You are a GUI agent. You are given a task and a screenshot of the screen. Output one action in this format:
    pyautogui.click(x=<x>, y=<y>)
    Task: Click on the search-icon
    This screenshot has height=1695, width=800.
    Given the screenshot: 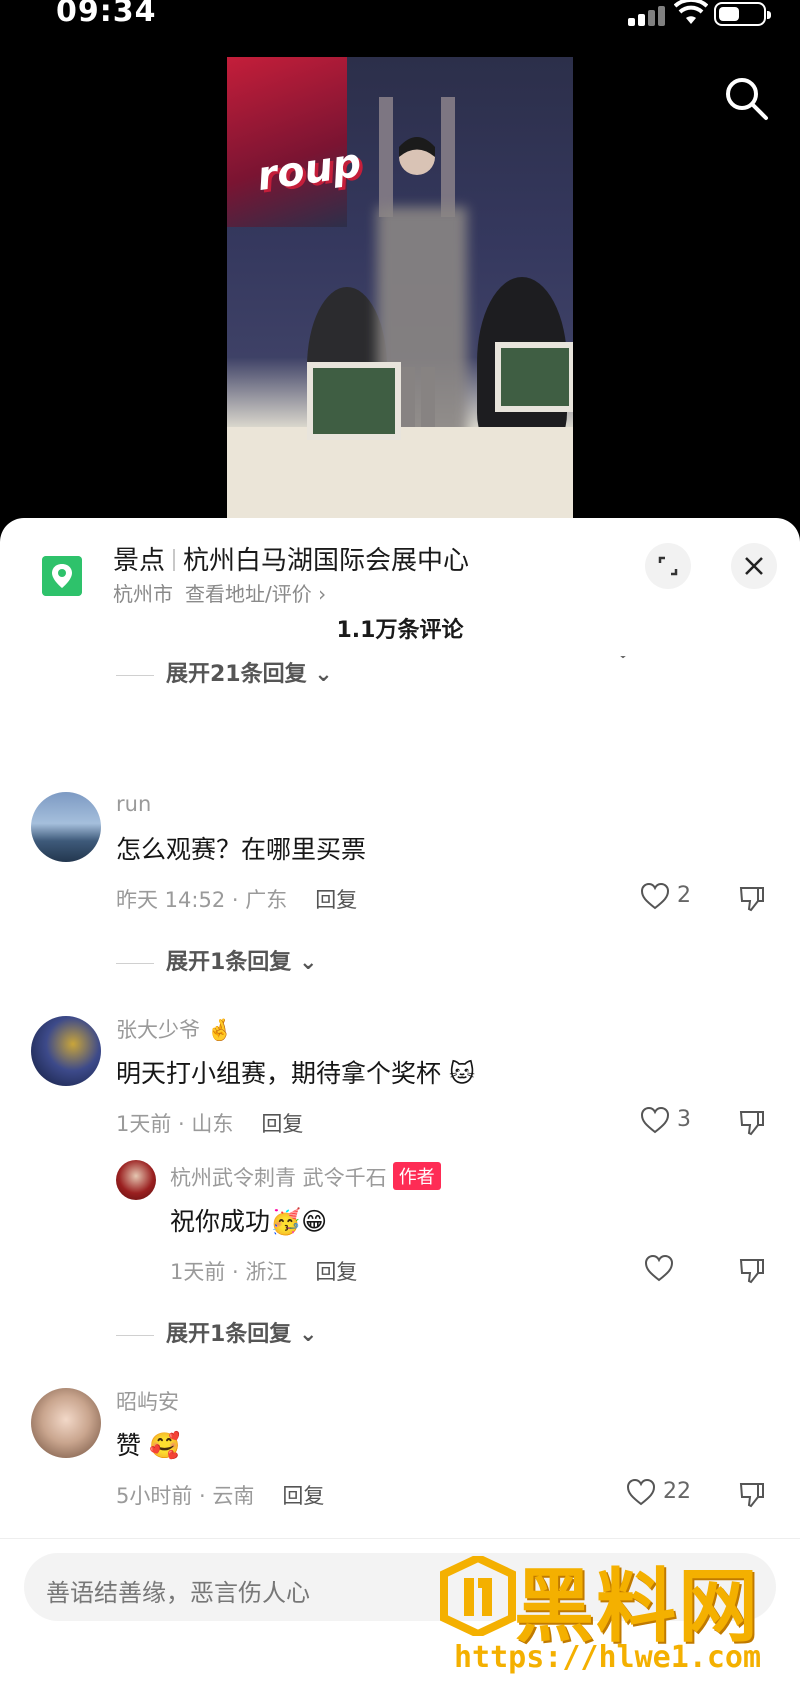 What is the action you would take?
    pyautogui.click(x=746, y=98)
    